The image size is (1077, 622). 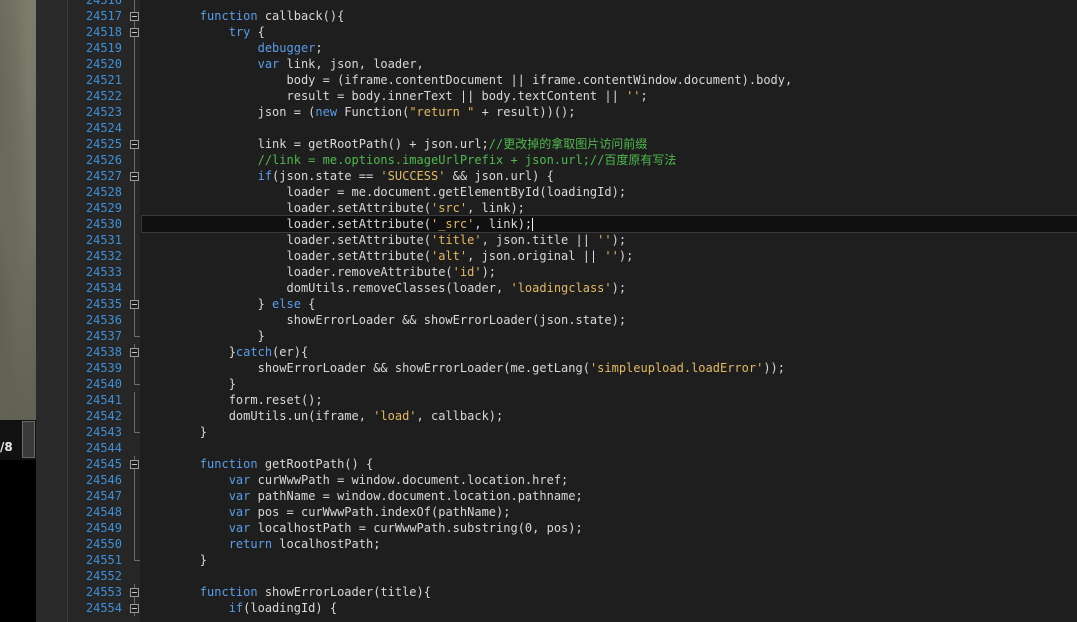 What do you see at coordinates (609, 352) in the screenshot?
I see `code-line: }catch(er){` at bounding box center [609, 352].